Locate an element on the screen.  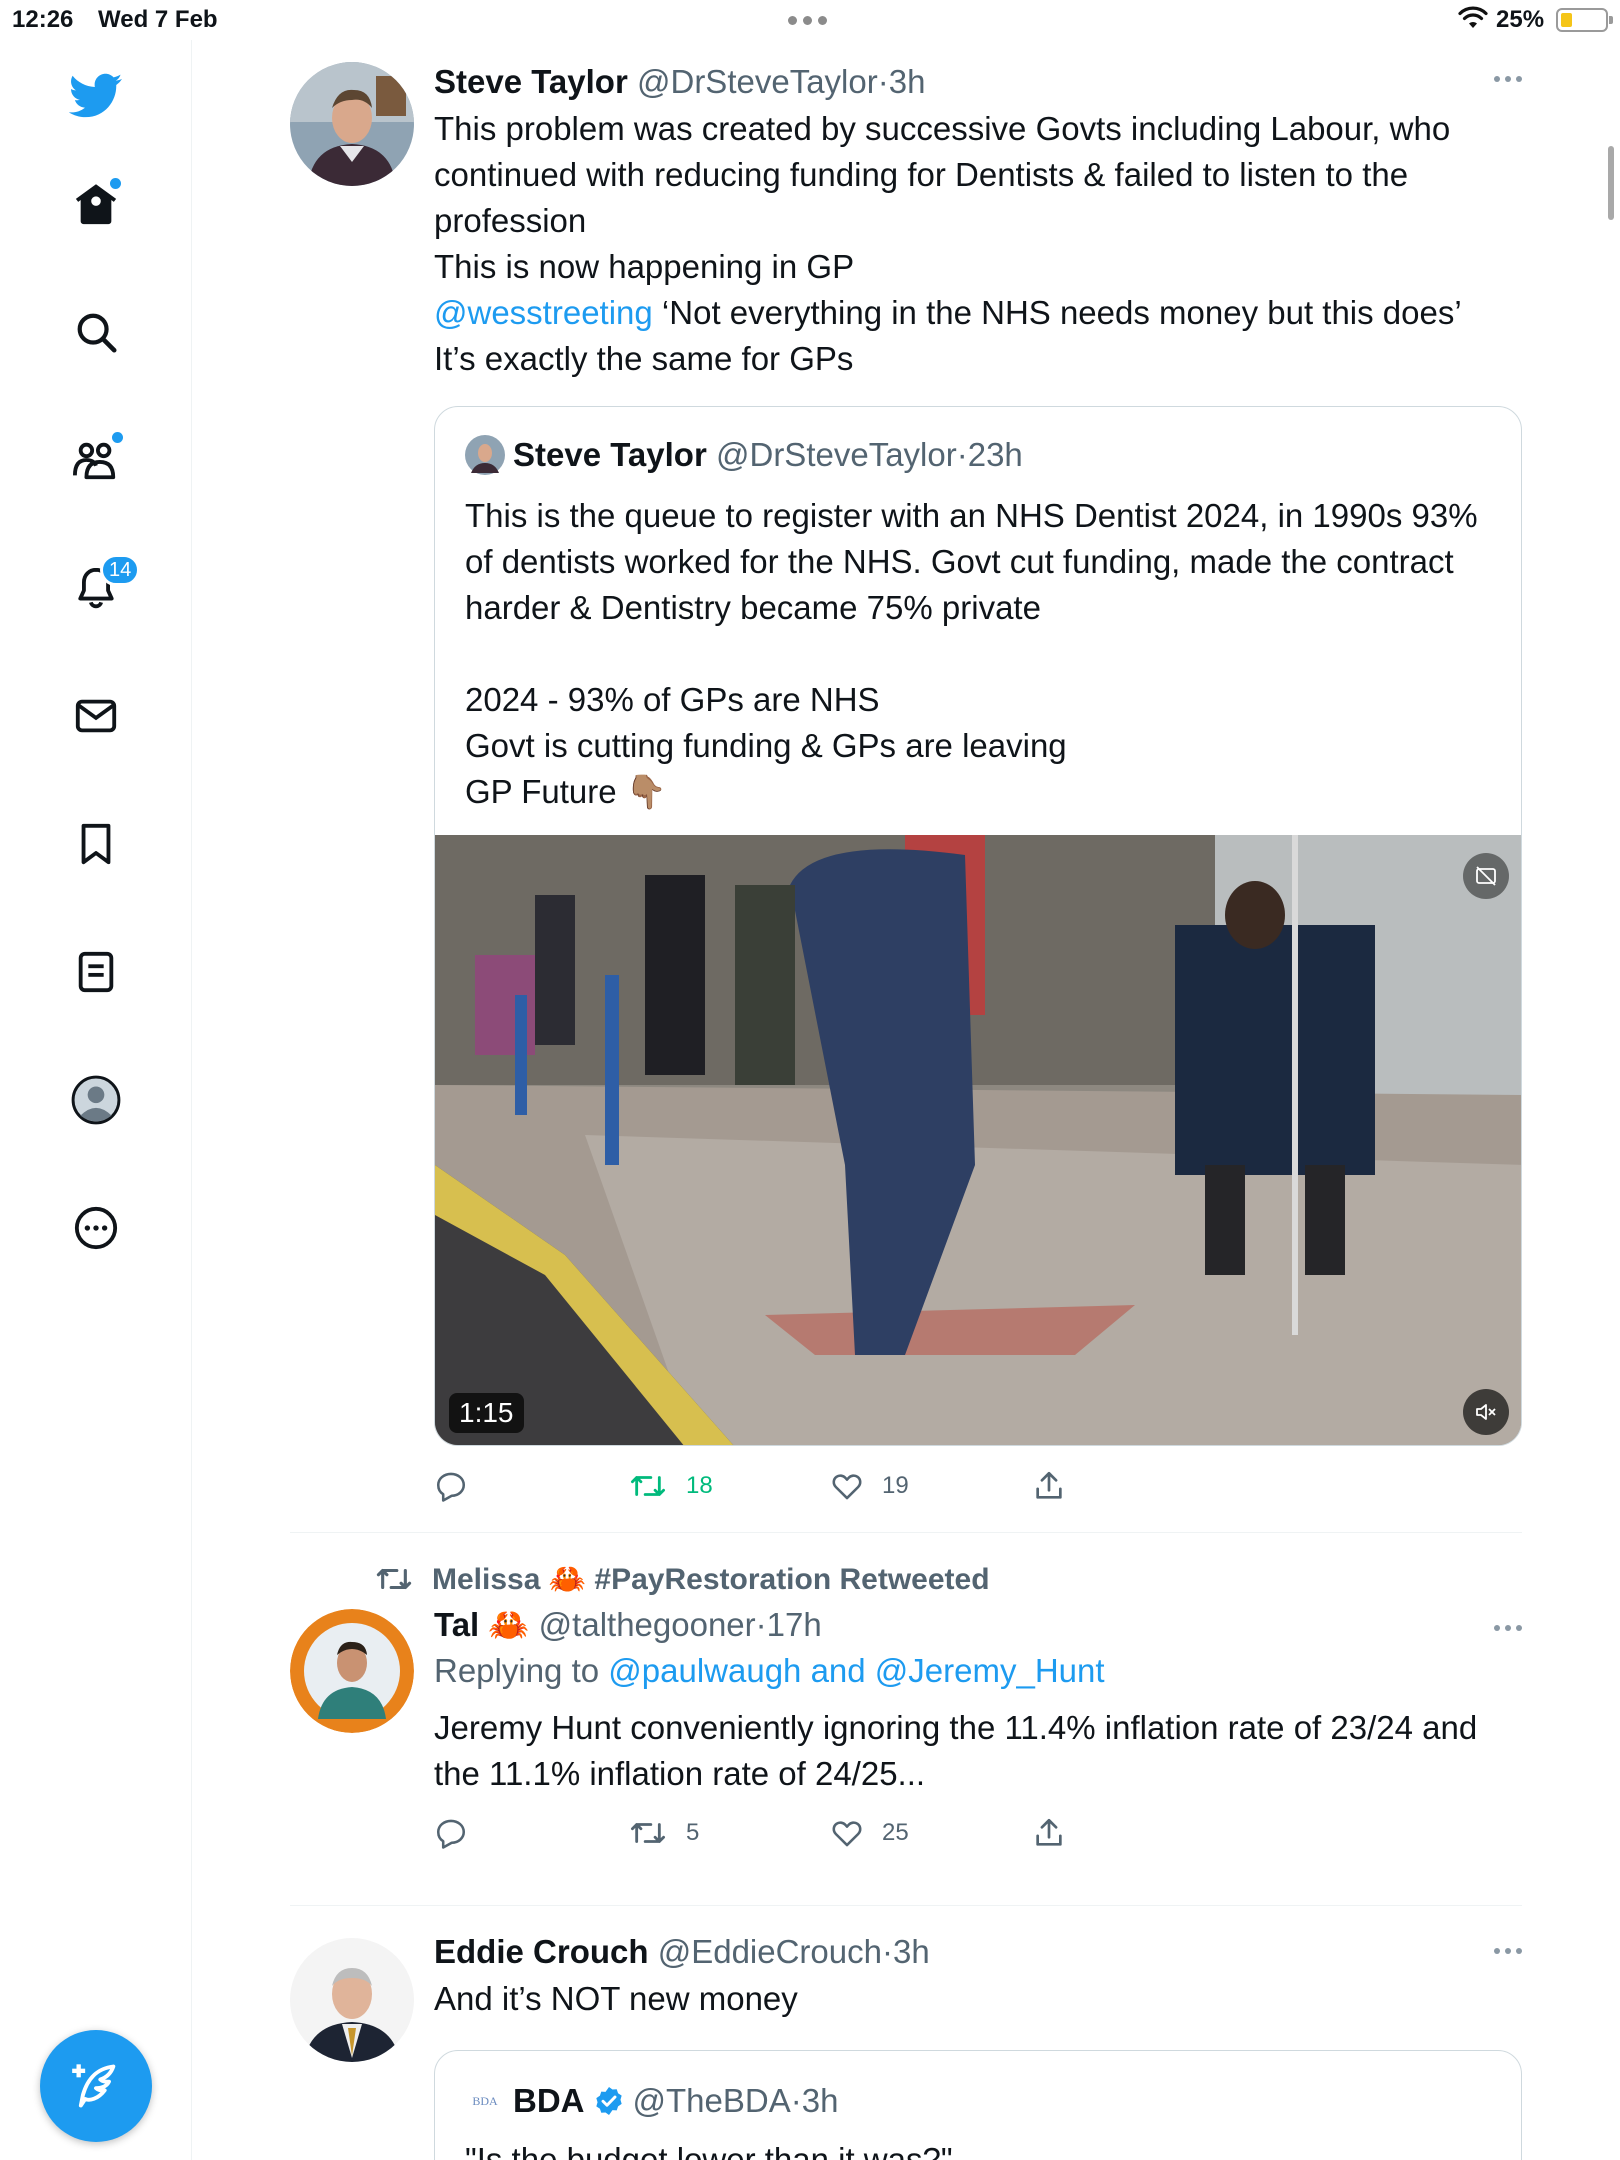
status-date: Wed 7 Feb is located at coordinates (158, 19).